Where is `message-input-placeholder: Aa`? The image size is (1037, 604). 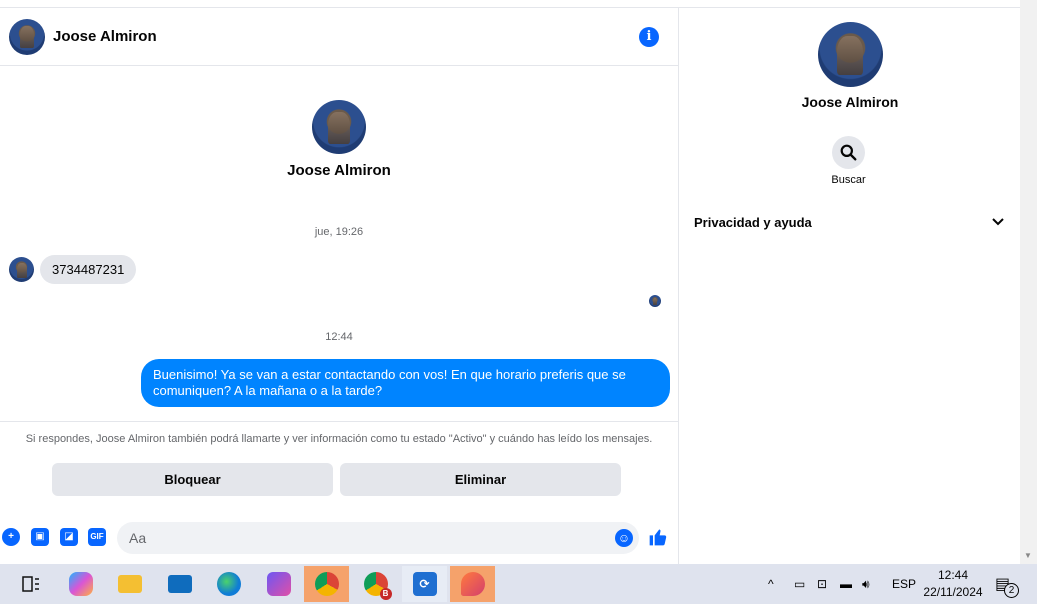 message-input-placeholder: Aa is located at coordinates (138, 538).